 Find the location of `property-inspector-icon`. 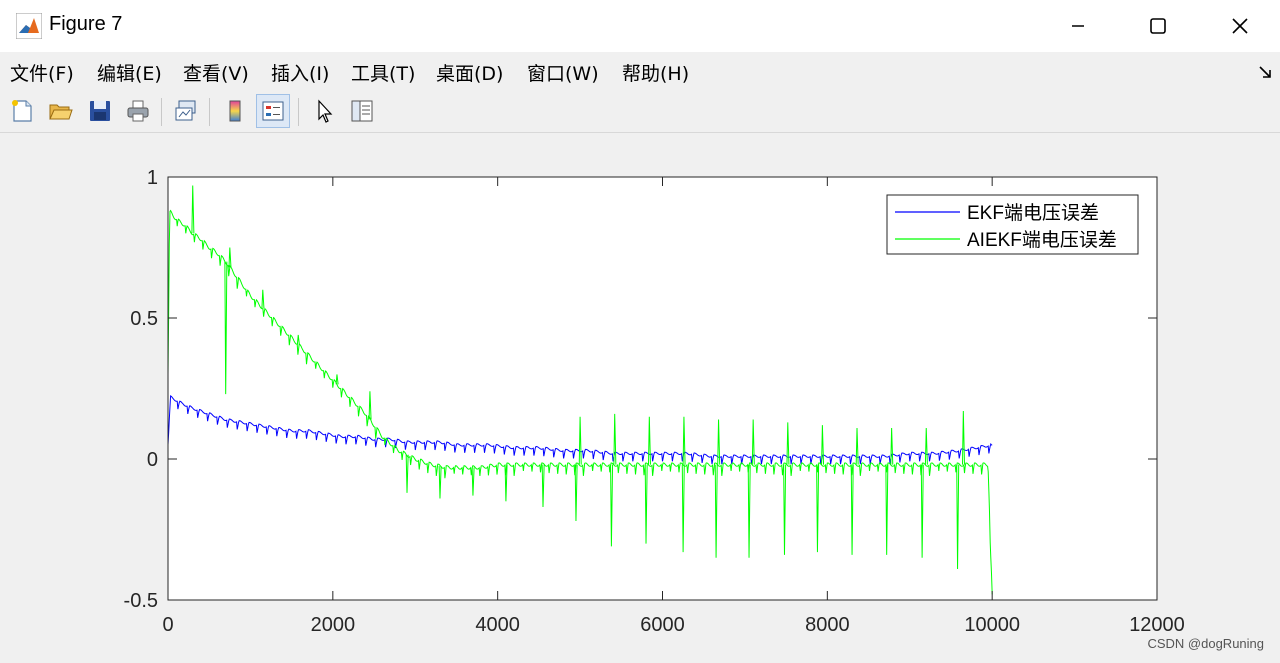

property-inspector-icon is located at coordinates (362, 111).